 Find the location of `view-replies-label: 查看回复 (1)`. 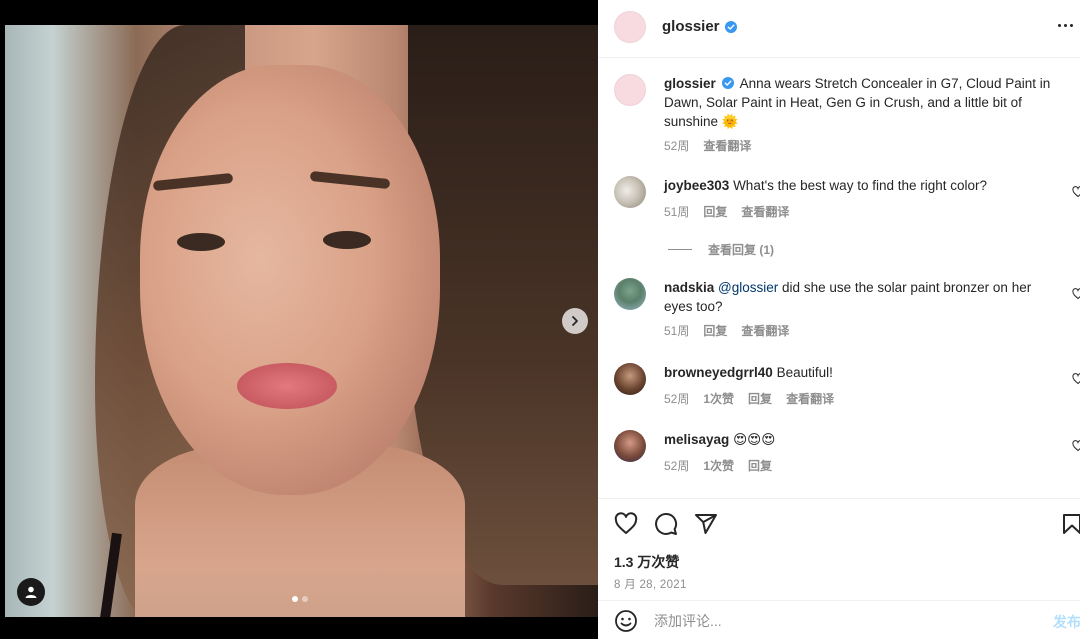

view-replies-label: 查看回复 (1) is located at coordinates (741, 250).